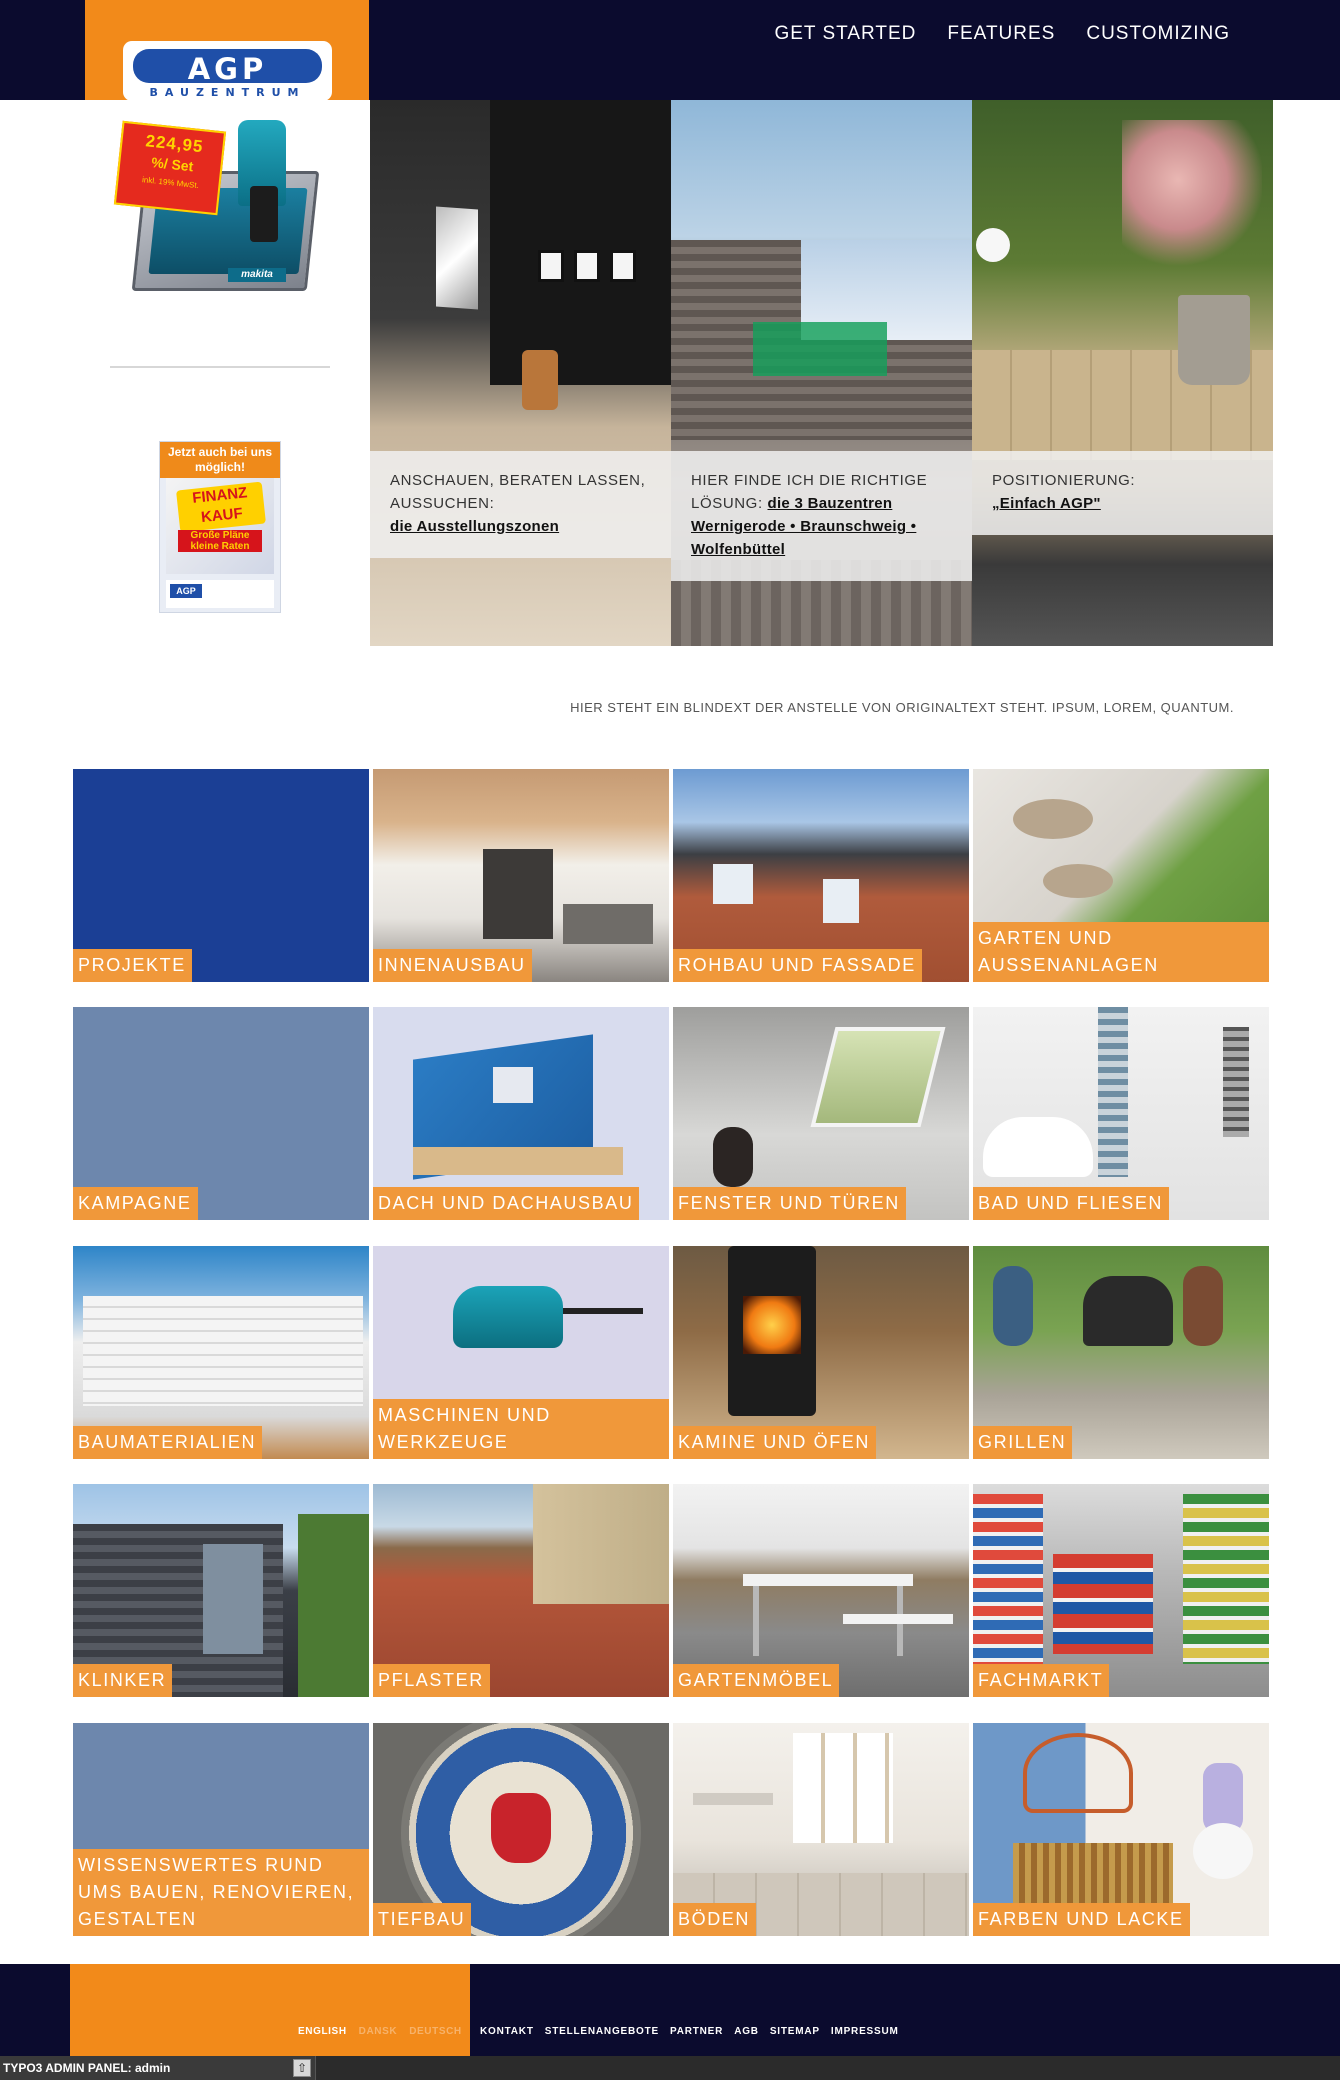 This screenshot has width=1340, height=2080. I want to click on footer-orange-block, so click(270, 2010).